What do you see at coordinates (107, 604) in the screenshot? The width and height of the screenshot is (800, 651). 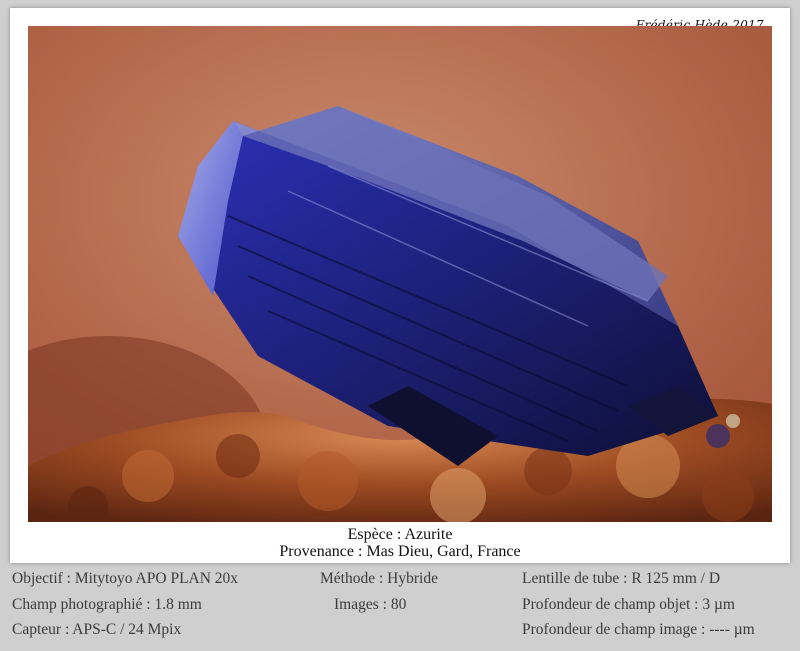 I see `field-text: Champ photographié : 1.8 mm` at bounding box center [107, 604].